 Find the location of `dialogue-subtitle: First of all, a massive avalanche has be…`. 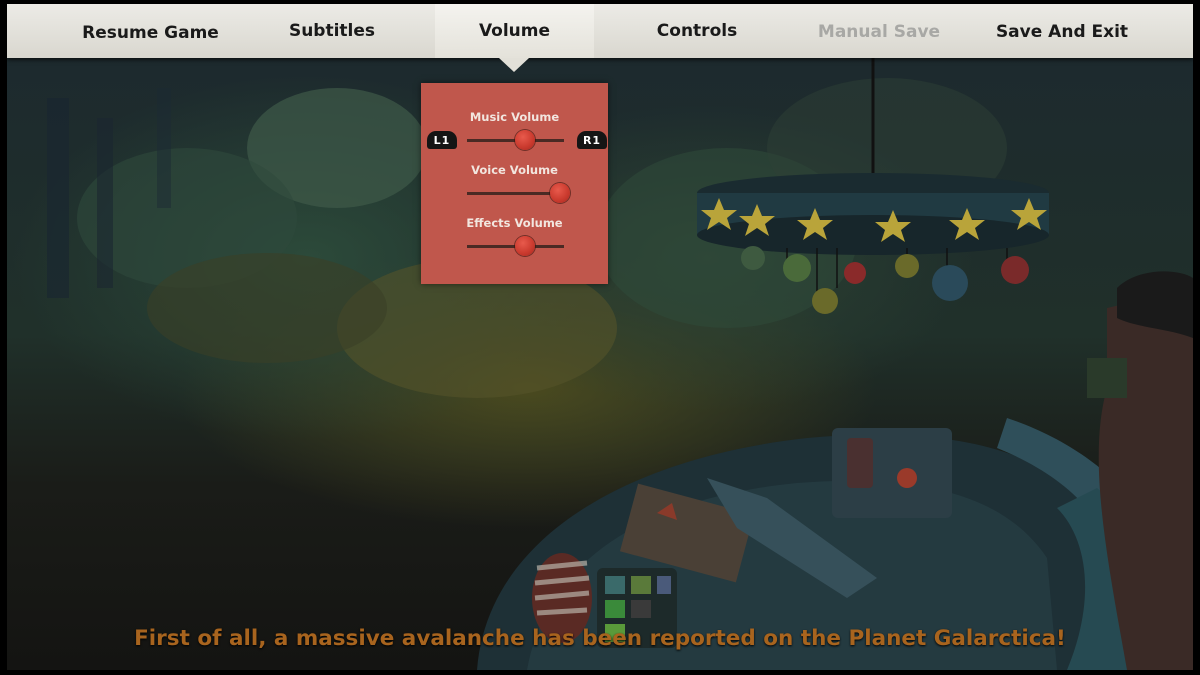

dialogue-subtitle: First of all, a massive avalanche has be… is located at coordinates (600, 638).